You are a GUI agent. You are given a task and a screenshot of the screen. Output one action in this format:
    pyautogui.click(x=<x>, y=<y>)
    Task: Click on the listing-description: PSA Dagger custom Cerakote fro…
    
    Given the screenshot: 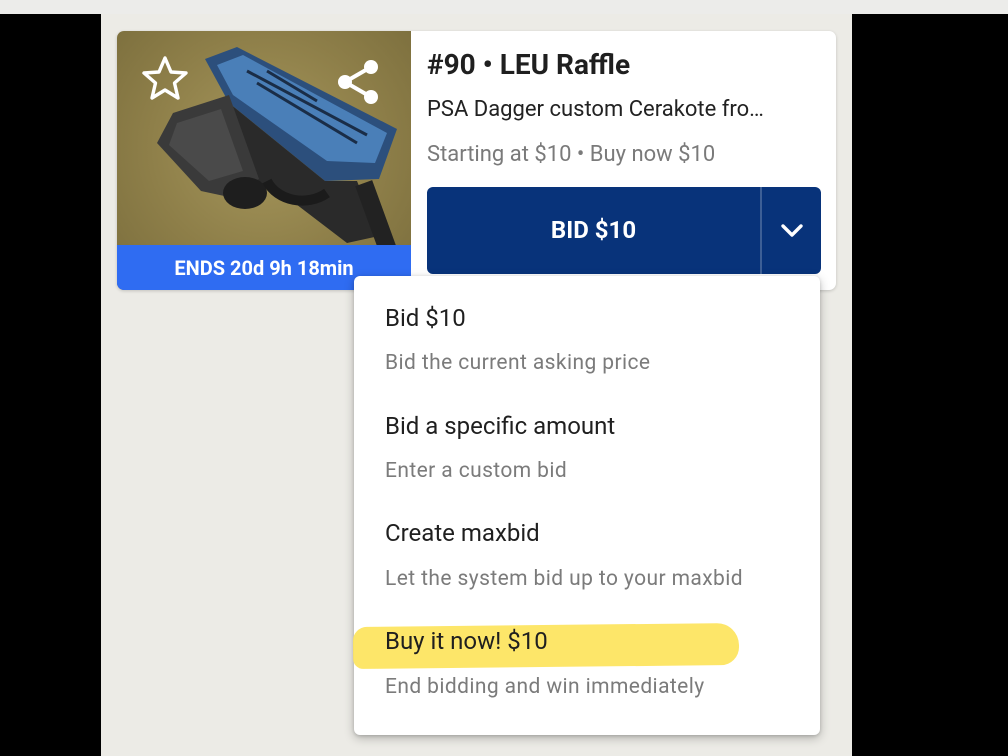 What is the action you would take?
    pyautogui.click(x=627, y=109)
    